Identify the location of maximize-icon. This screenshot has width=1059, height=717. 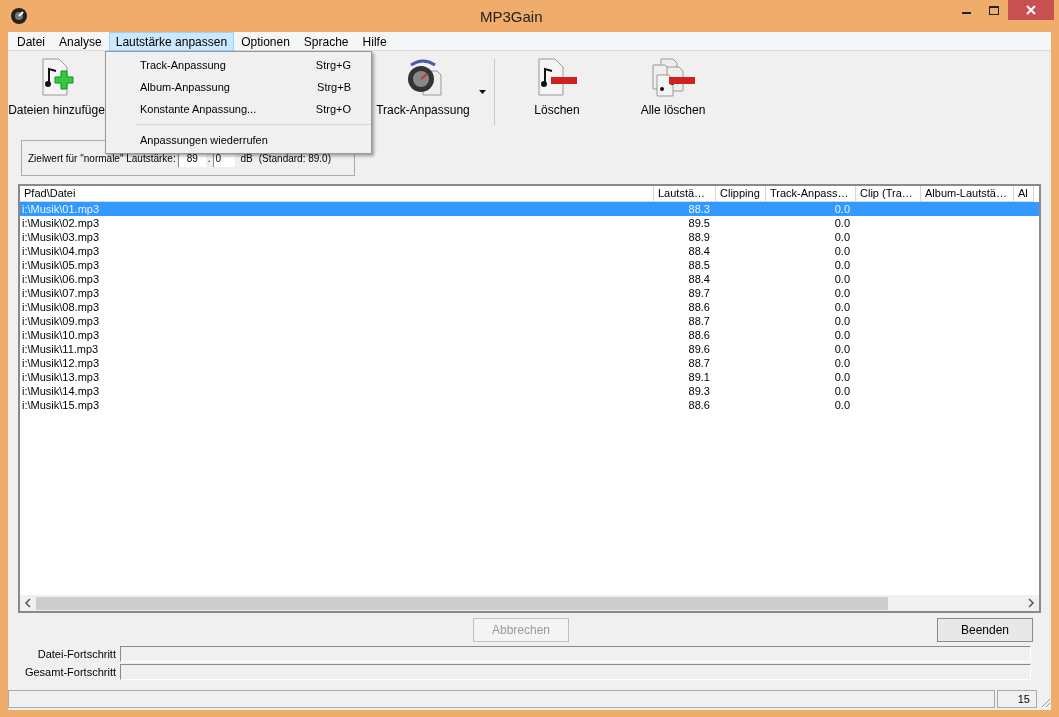
(994, 10).